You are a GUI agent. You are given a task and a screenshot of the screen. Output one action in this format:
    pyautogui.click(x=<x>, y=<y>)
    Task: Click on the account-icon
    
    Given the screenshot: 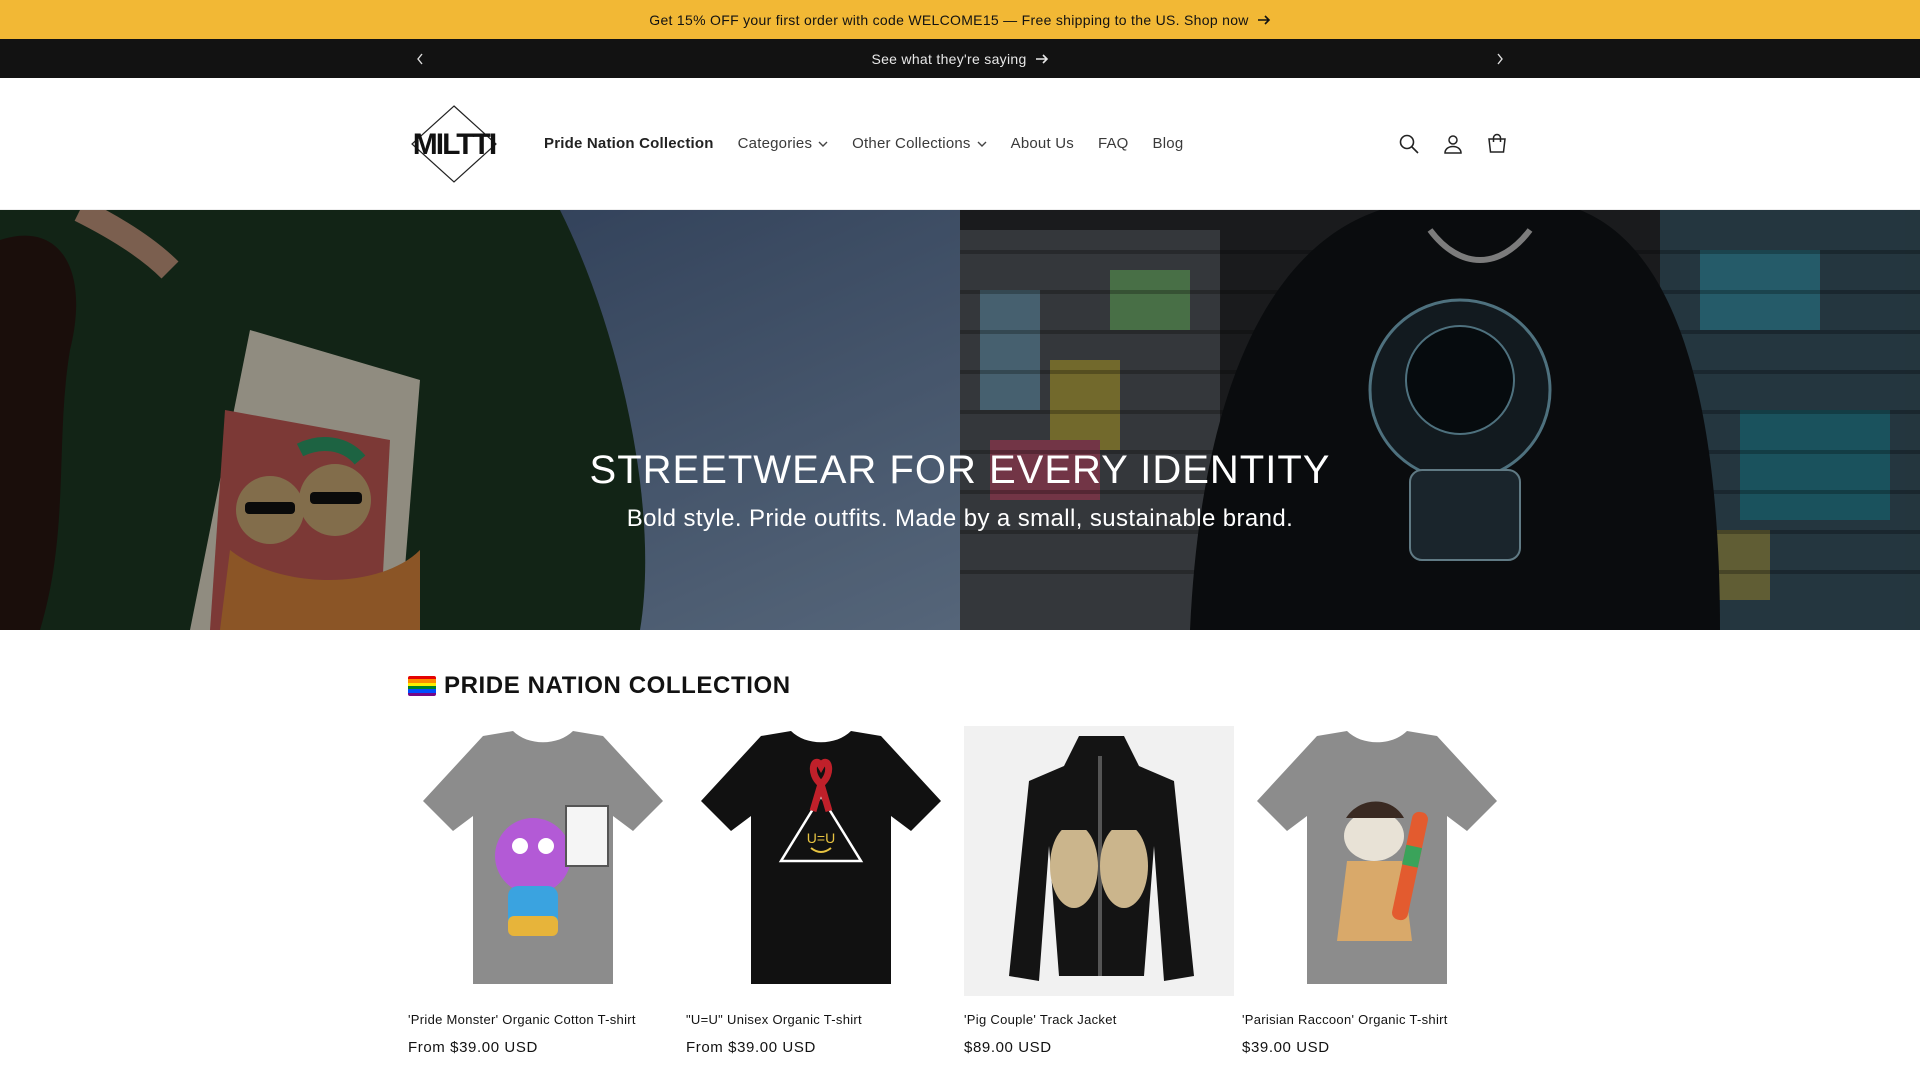 What is the action you would take?
    pyautogui.click(x=1453, y=144)
    